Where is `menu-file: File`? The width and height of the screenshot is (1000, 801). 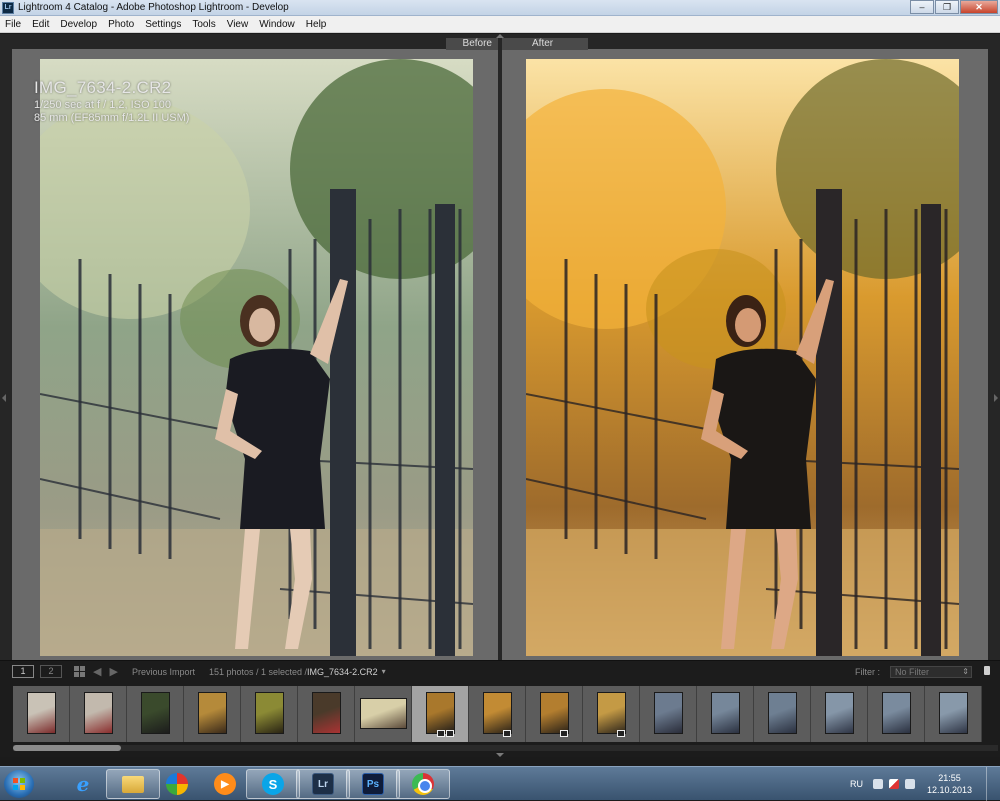 menu-file: File is located at coordinates (13, 24).